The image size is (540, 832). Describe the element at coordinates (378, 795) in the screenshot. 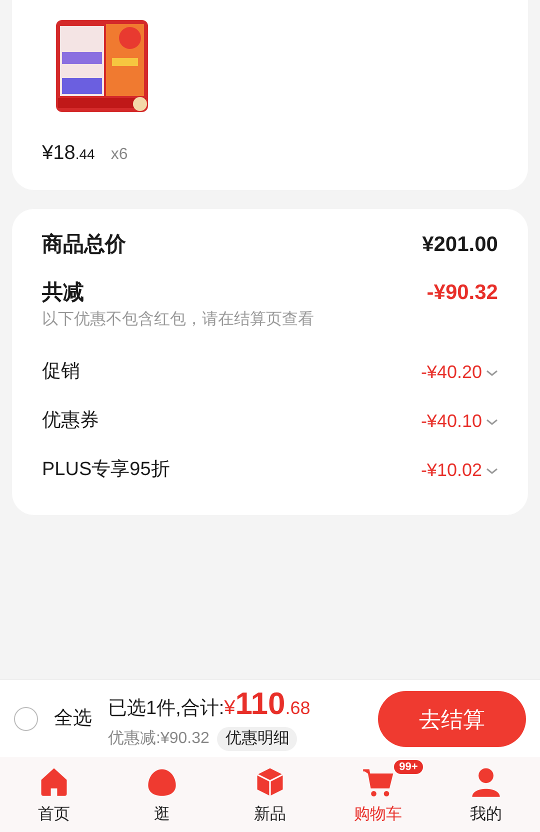

I see `tab-bar-item: 购物车 99+` at that location.